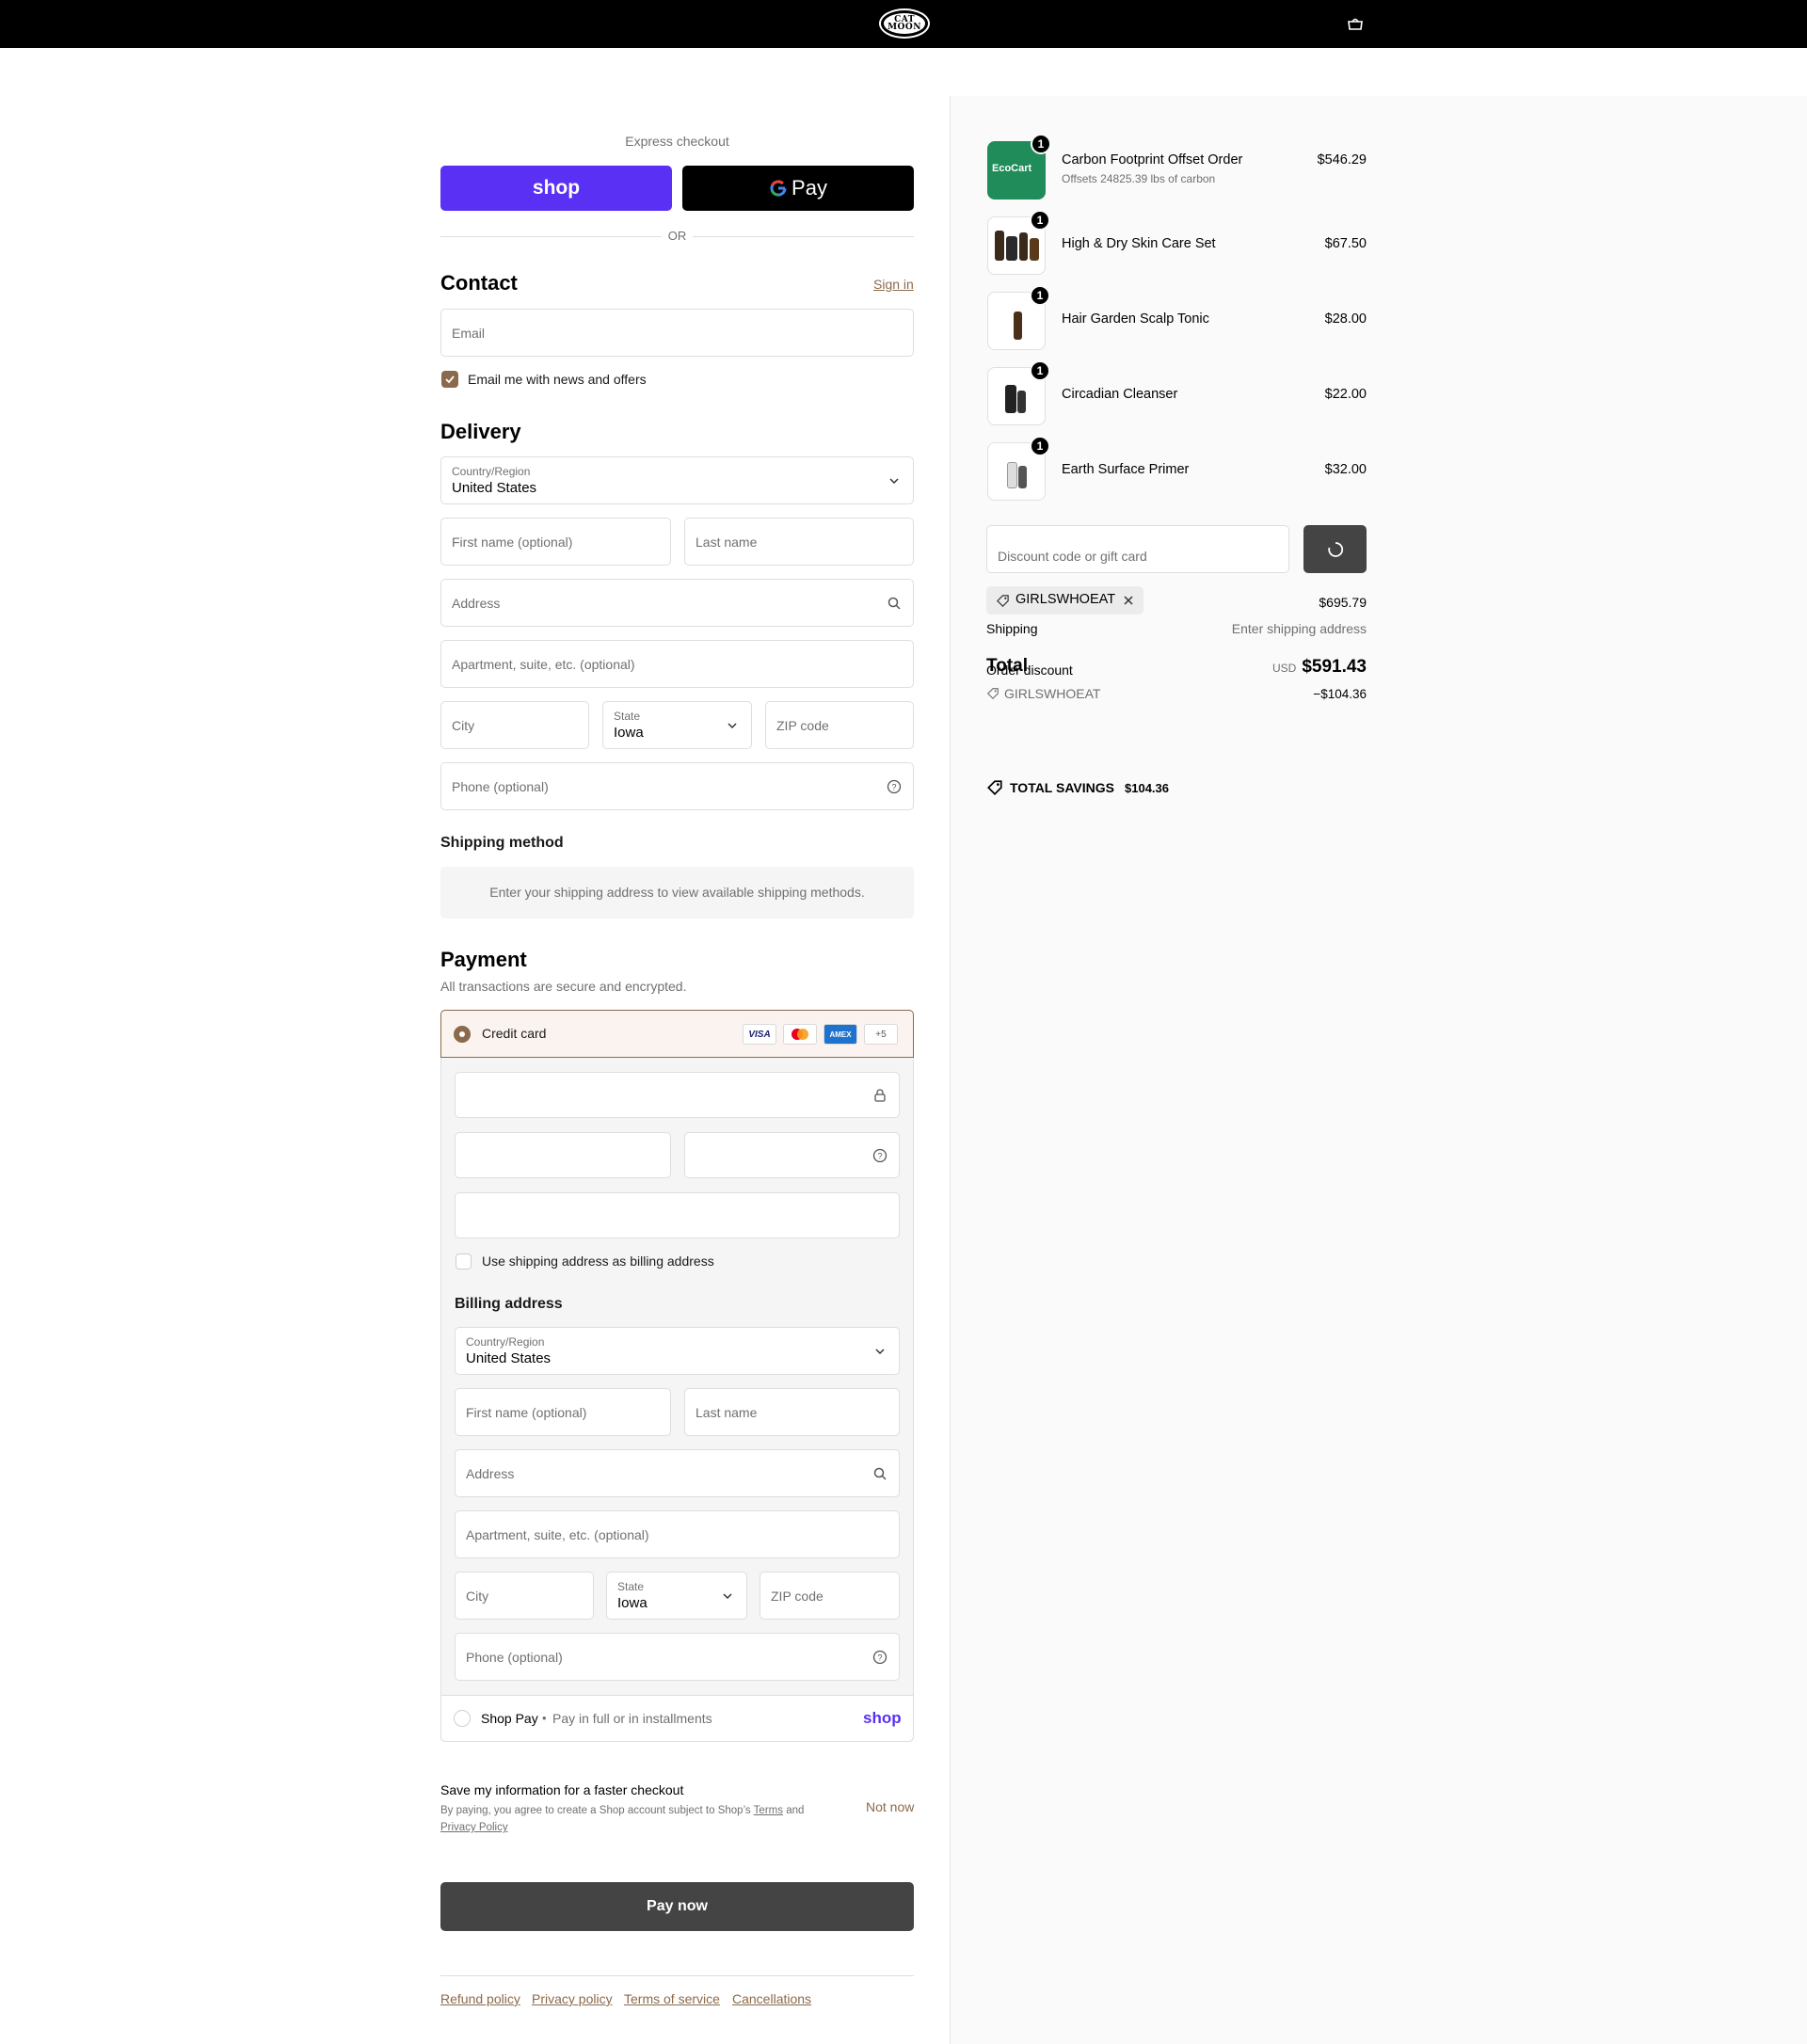 The width and height of the screenshot is (1807, 2044). What do you see at coordinates (557, 379) in the screenshot?
I see `news-checkbox-label: Email me with news and offers` at bounding box center [557, 379].